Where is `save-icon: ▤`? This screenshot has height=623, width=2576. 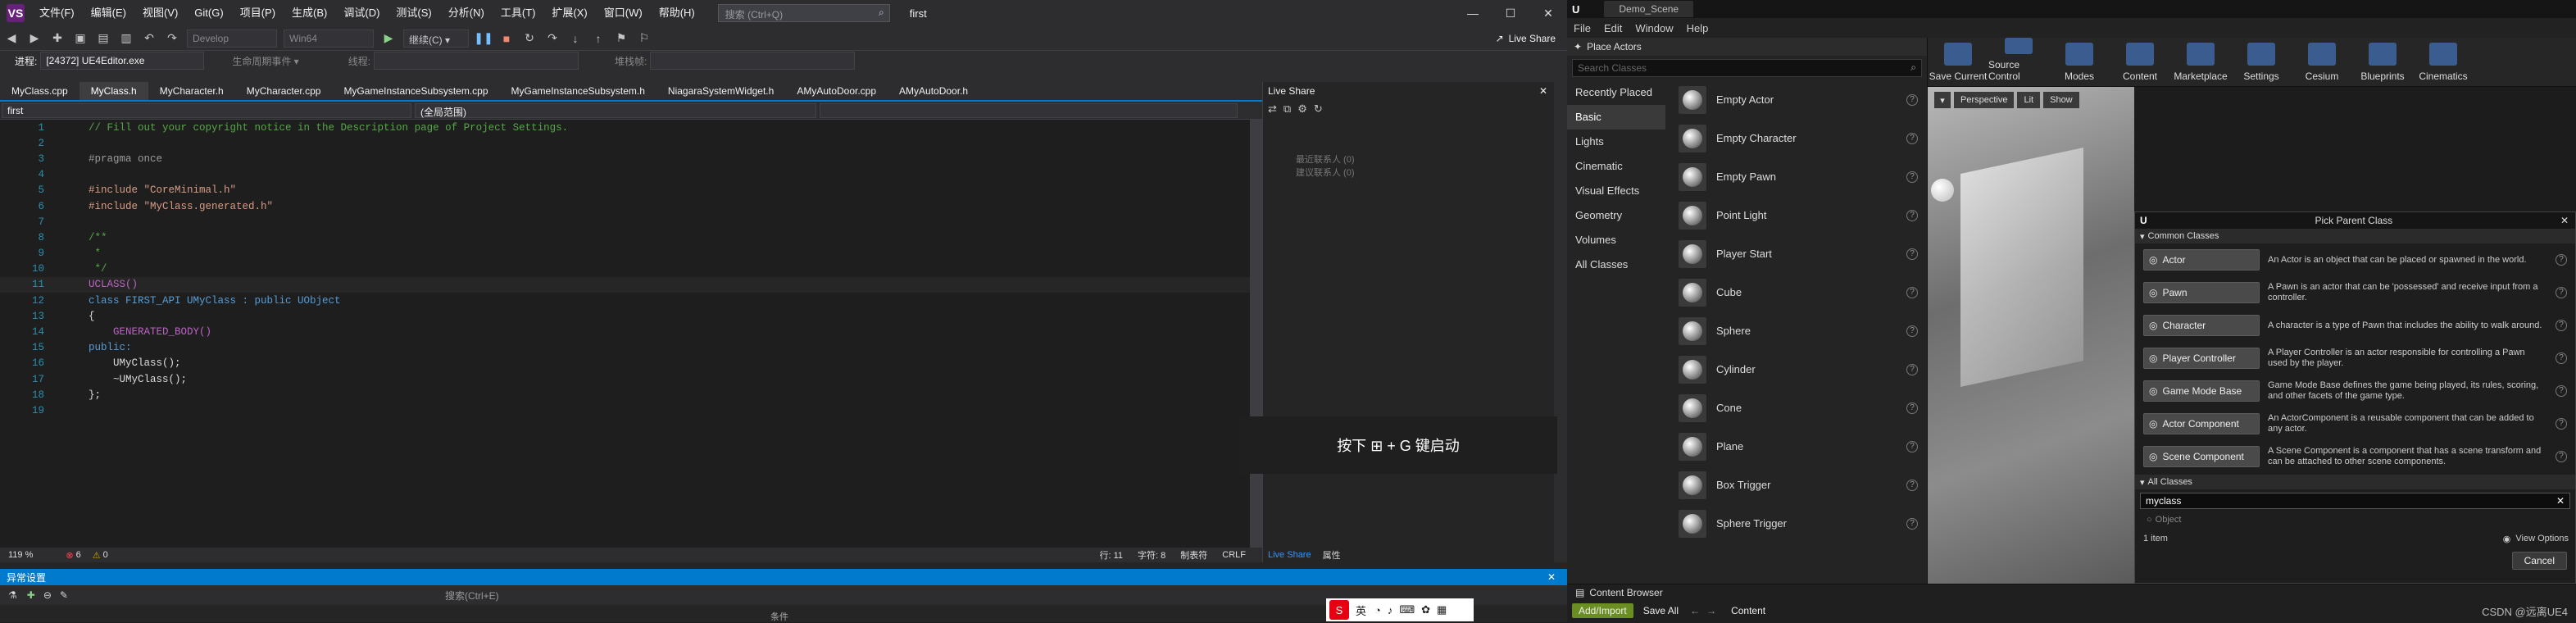
save-icon: ▤ is located at coordinates (103, 39).